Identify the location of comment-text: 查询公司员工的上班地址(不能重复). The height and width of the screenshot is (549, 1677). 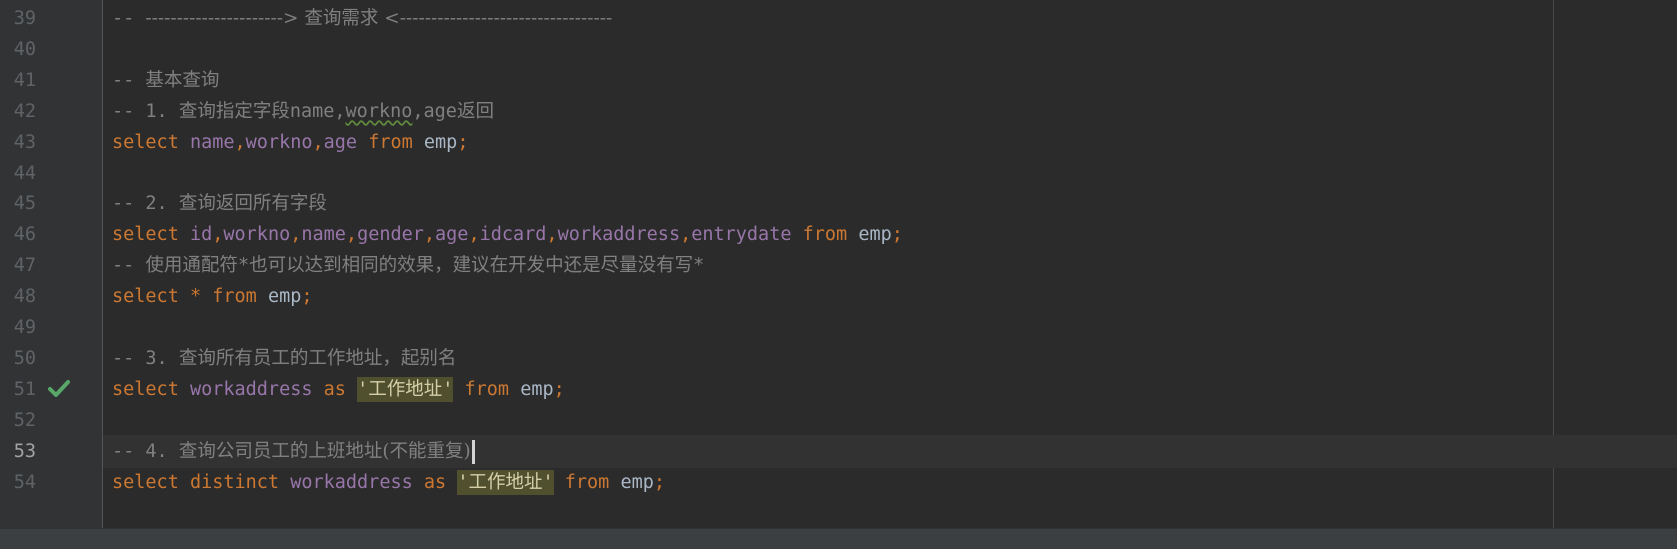
(324, 451).